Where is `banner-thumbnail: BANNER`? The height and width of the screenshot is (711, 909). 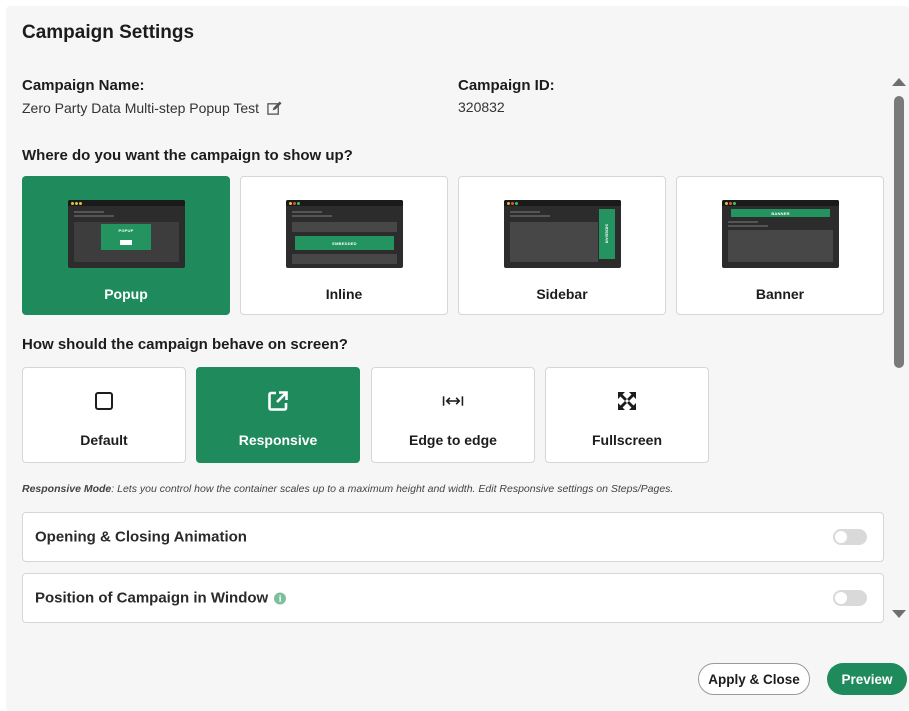
banner-thumbnail: BANNER is located at coordinates (780, 234).